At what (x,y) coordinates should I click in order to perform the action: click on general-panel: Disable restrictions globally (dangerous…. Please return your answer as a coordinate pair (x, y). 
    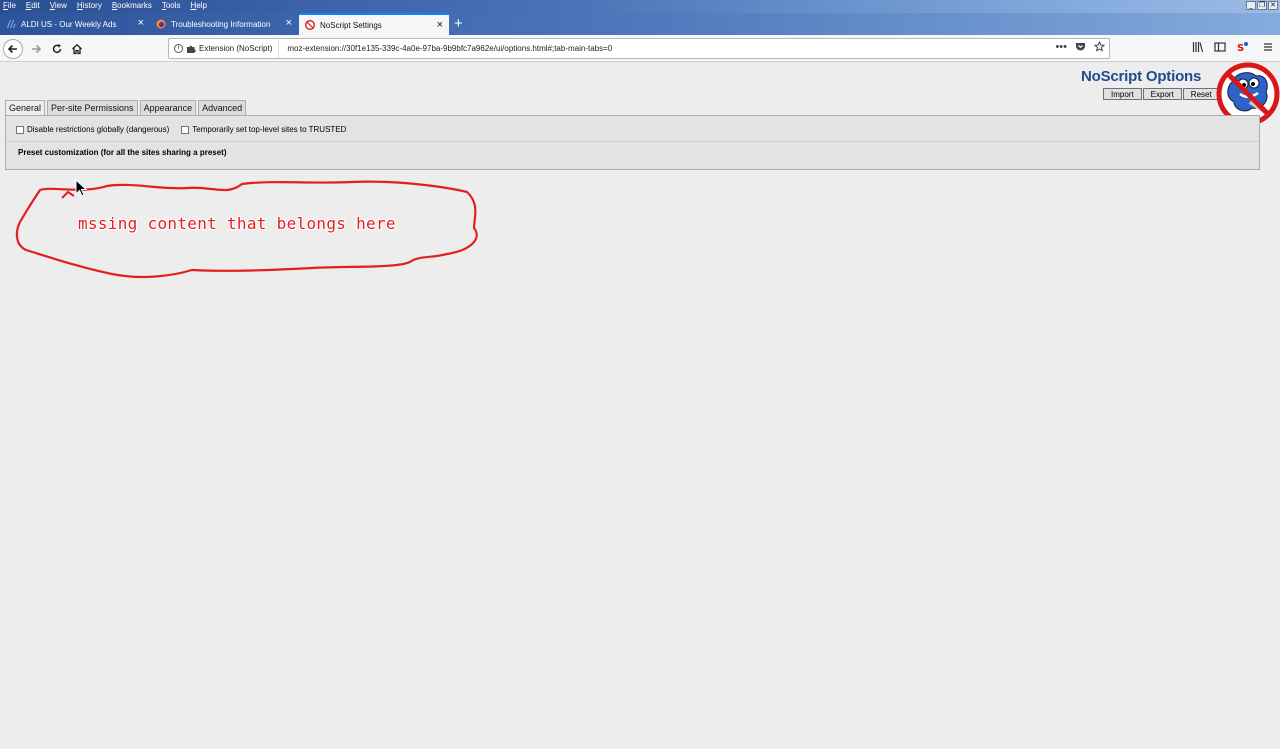
    Looking at the image, I should click on (632, 142).